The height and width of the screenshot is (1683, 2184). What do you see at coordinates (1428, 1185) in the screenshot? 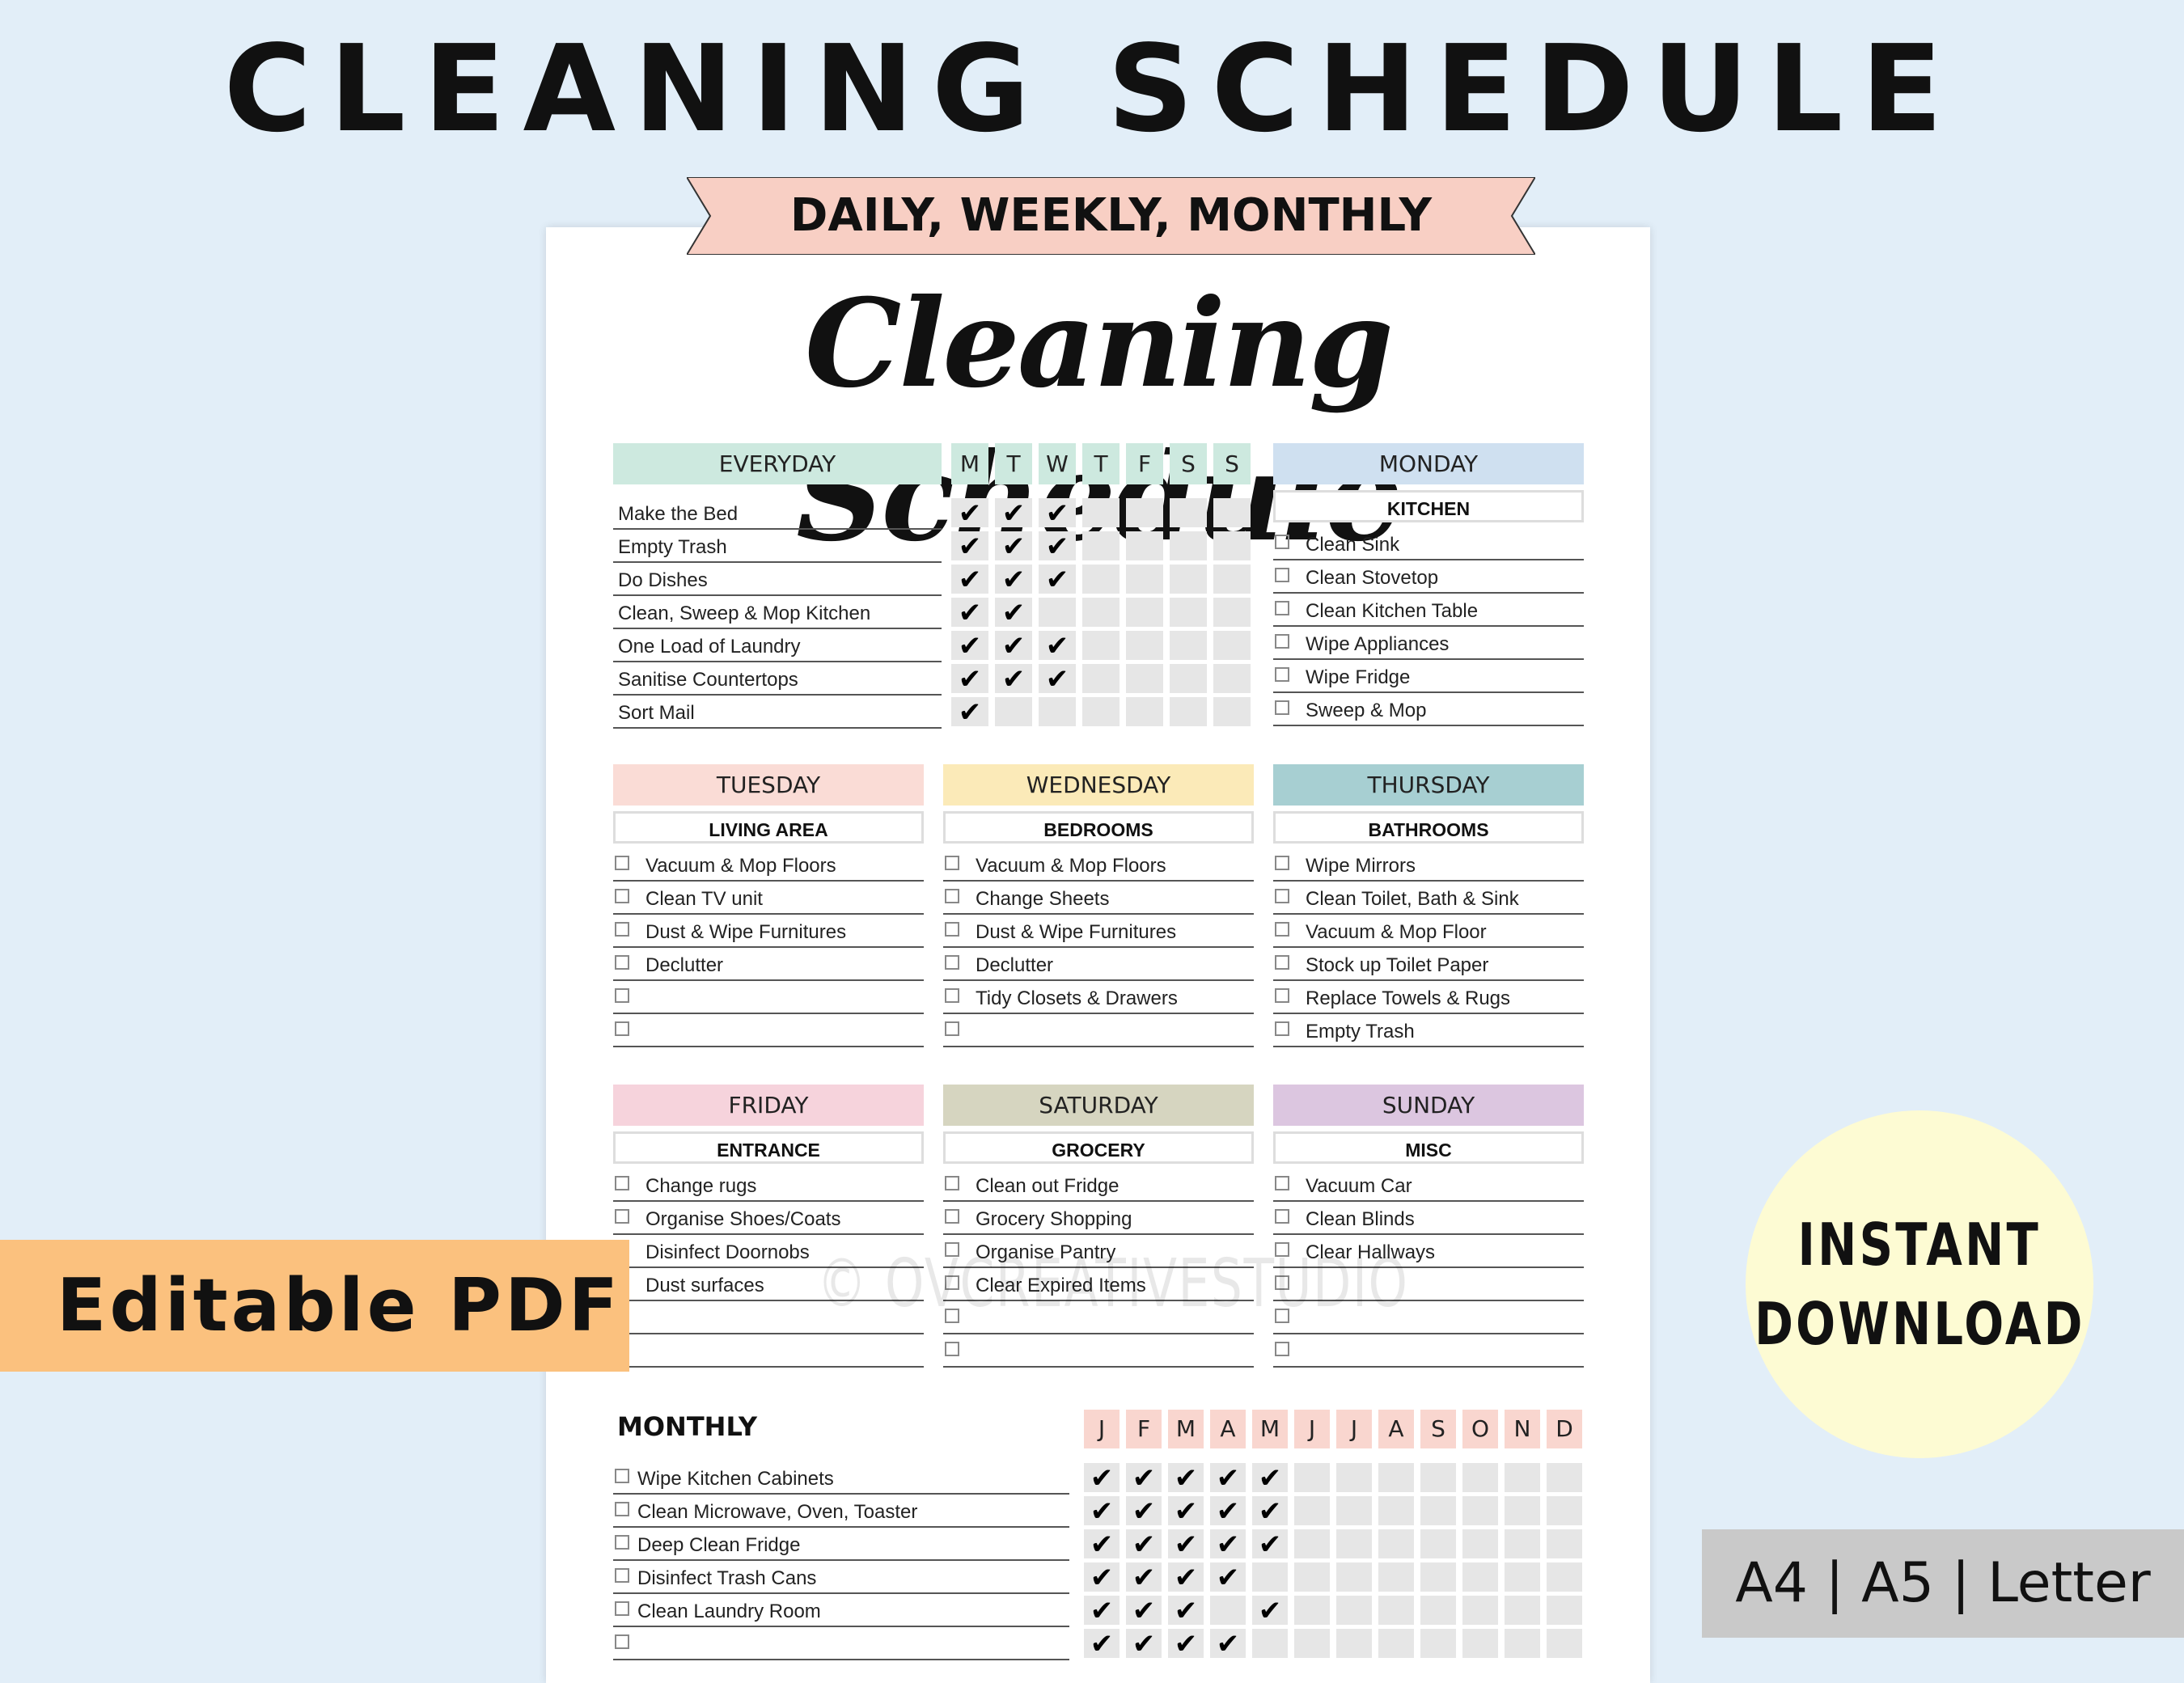
I see `sunday-task-row: Vacuum Car` at bounding box center [1428, 1185].